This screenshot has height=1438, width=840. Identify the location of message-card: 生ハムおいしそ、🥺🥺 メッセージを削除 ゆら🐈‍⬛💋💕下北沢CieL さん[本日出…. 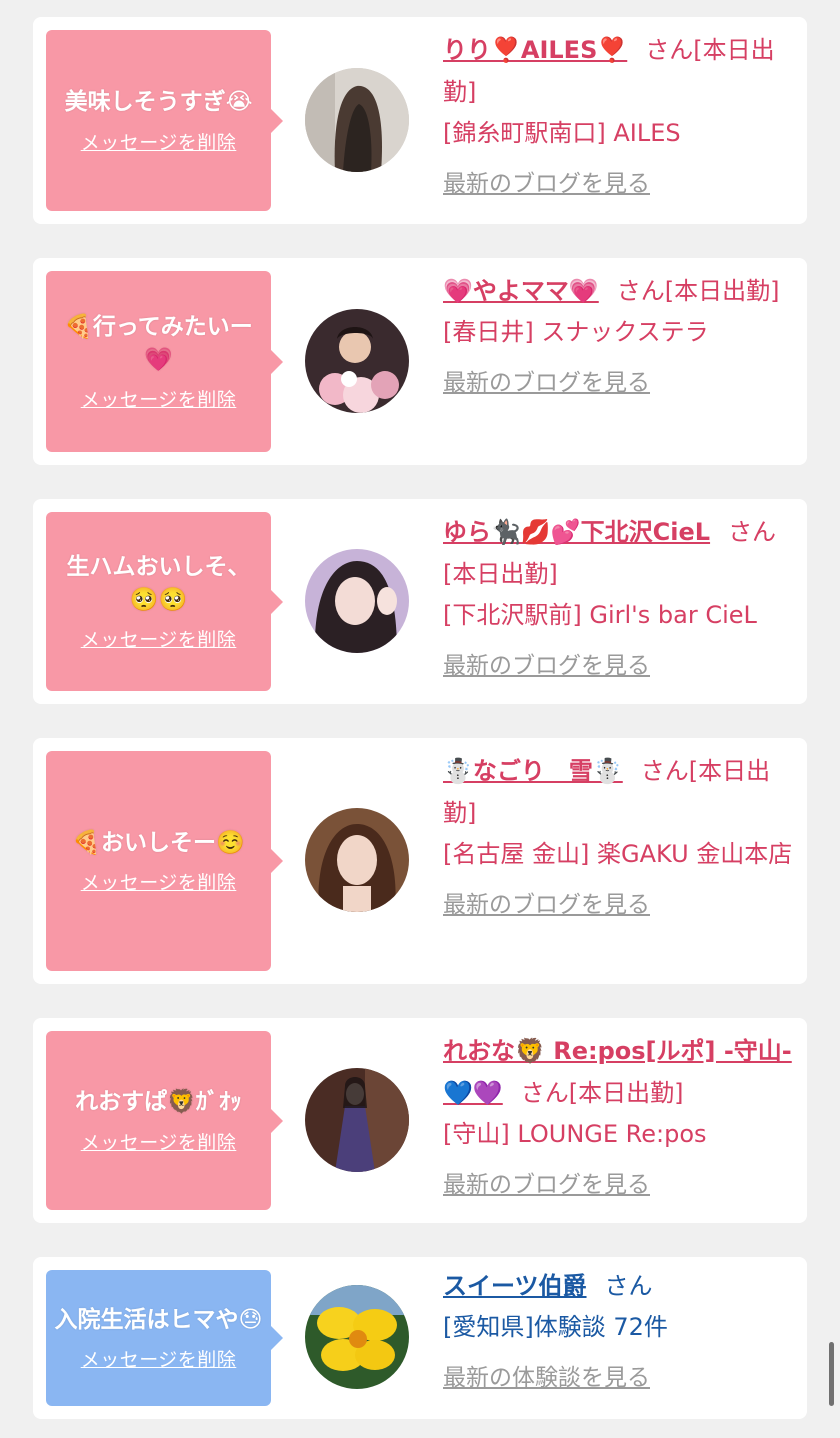
(420, 601).